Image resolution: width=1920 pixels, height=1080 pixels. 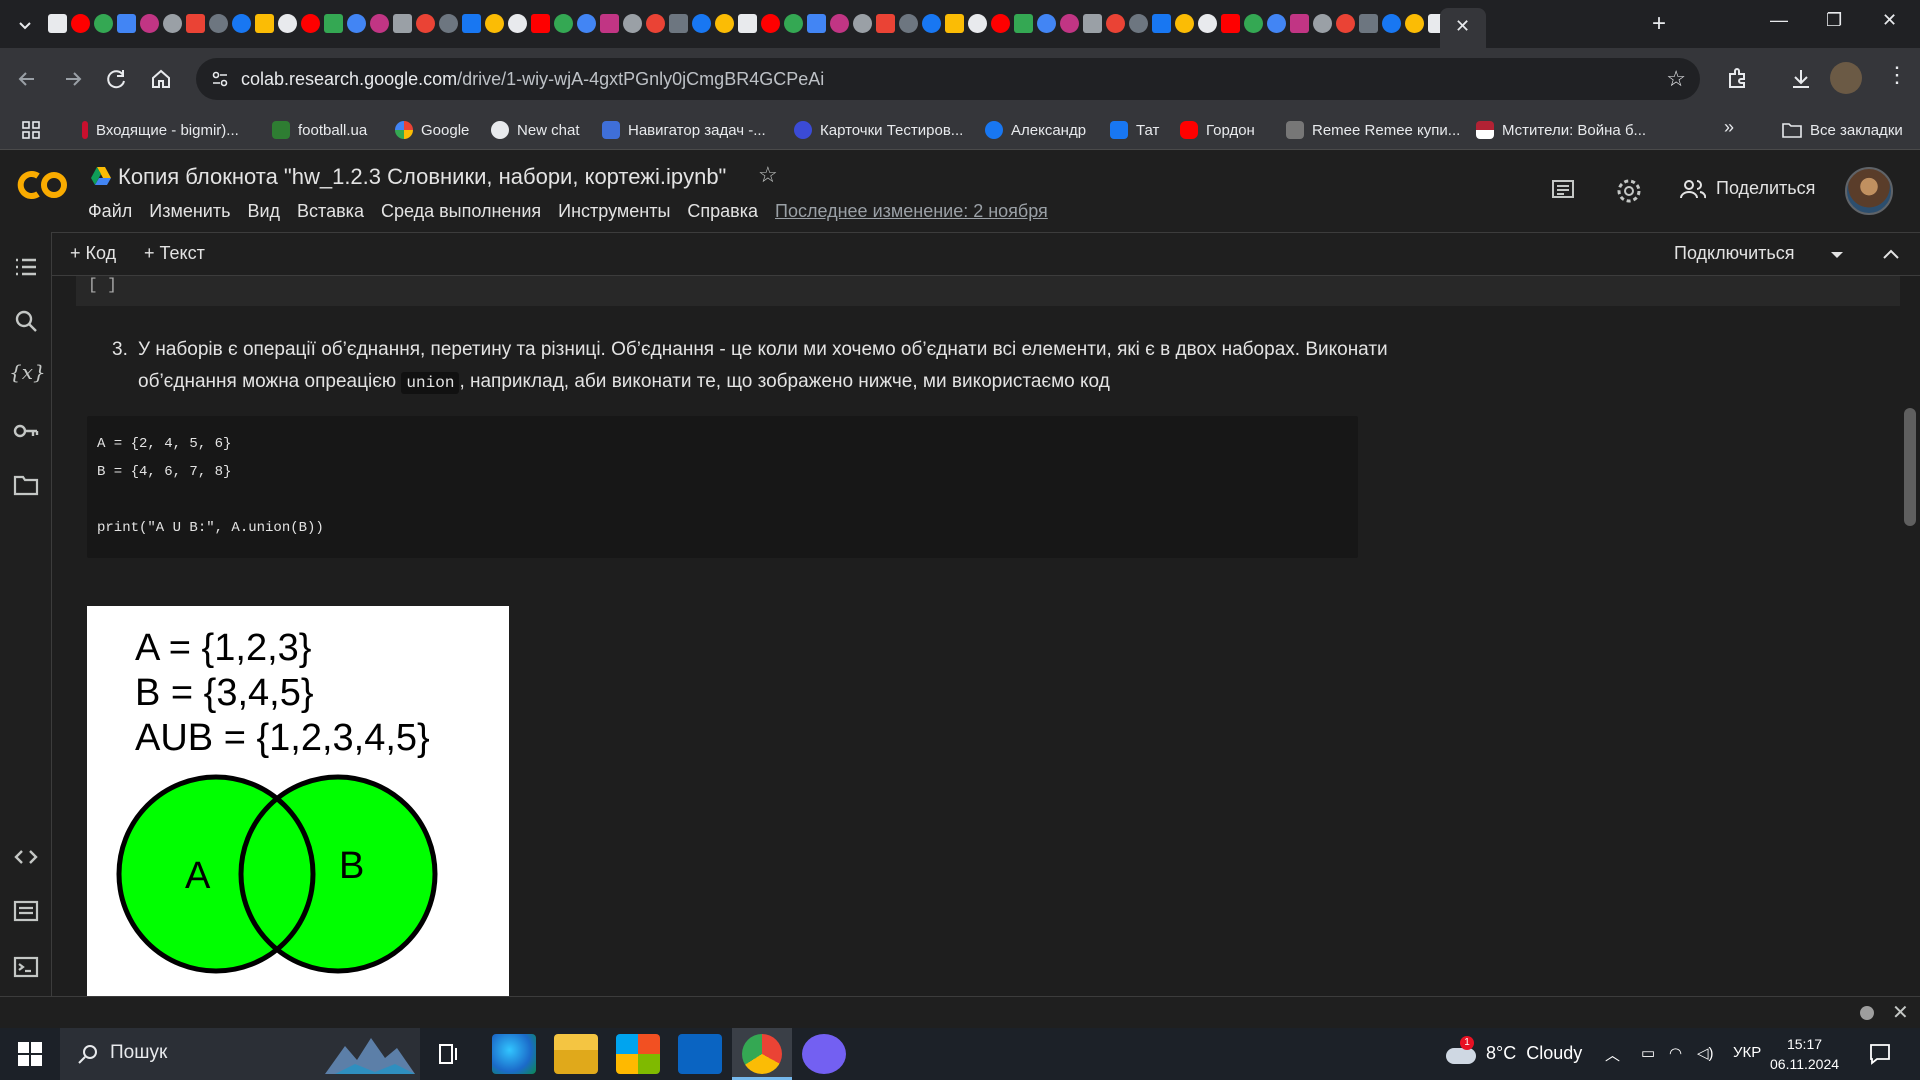 What do you see at coordinates (26, 485) in the screenshot?
I see `files-folder-icon` at bounding box center [26, 485].